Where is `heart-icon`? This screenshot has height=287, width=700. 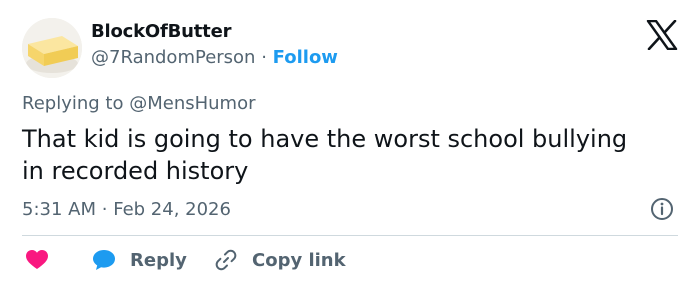 heart-icon is located at coordinates (37, 260).